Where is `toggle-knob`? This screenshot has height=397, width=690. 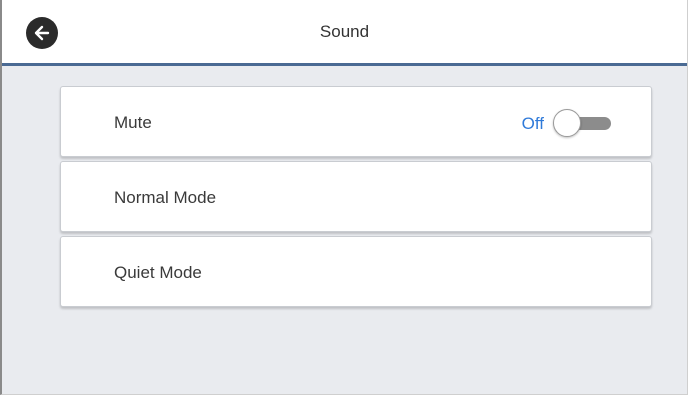 toggle-knob is located at coordinates (567, 123).